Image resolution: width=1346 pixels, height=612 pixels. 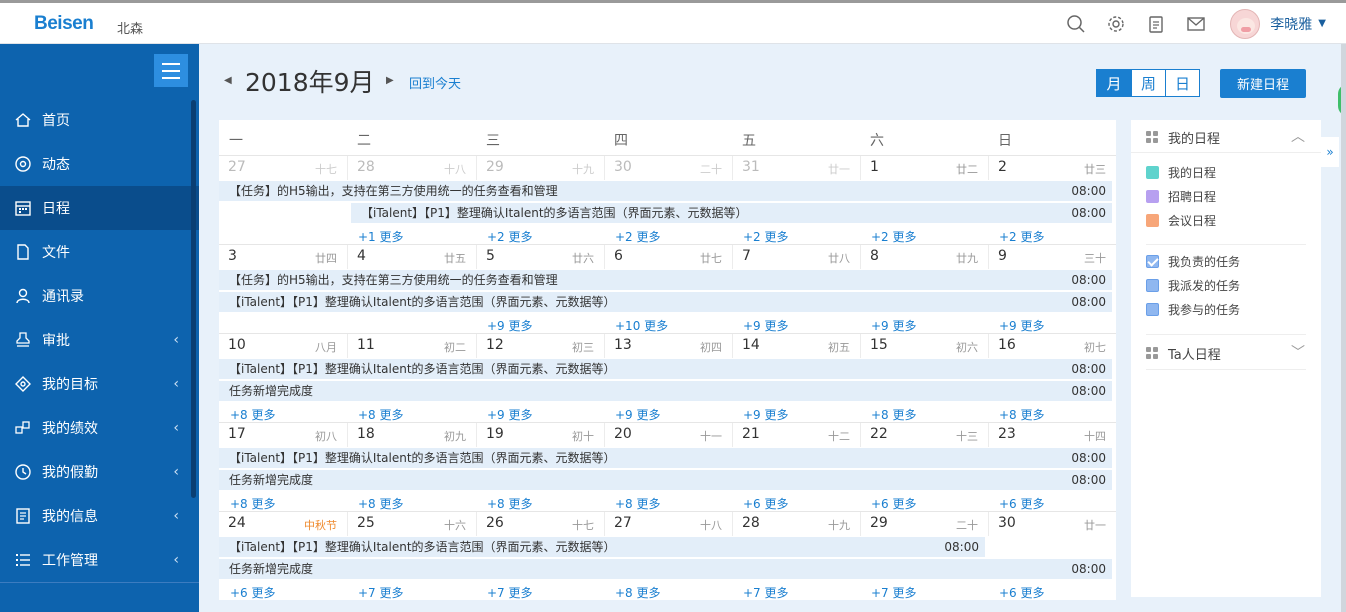 What do you see at coordinates (1322, 23) in the screenshot?
I see `caret-down-icon: ▼` at bounding box center [1322, 23].